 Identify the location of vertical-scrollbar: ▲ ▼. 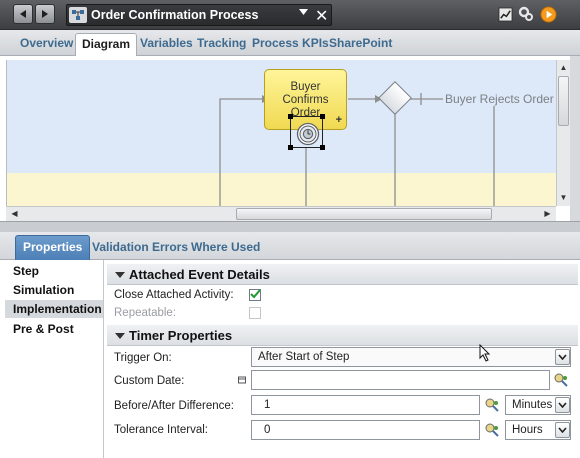
(563, 133).